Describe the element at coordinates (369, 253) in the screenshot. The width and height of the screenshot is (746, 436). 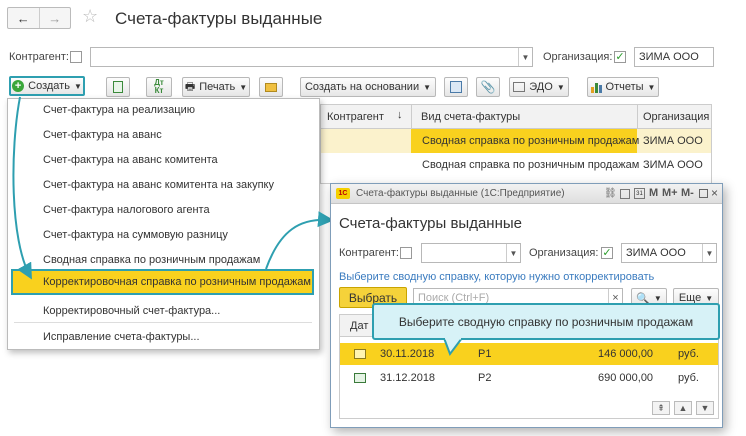
I see `dialog-counterparty-label: Контрагент:` at that location.